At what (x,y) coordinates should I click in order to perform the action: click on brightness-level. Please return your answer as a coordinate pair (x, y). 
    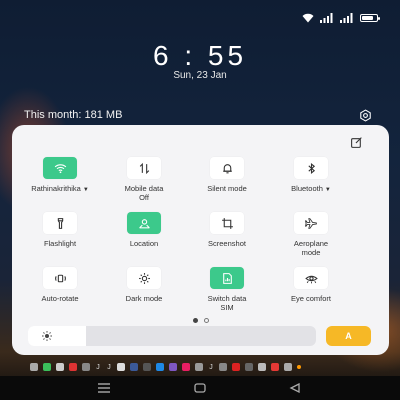
    Looking at the image, I should click on (57, 336).